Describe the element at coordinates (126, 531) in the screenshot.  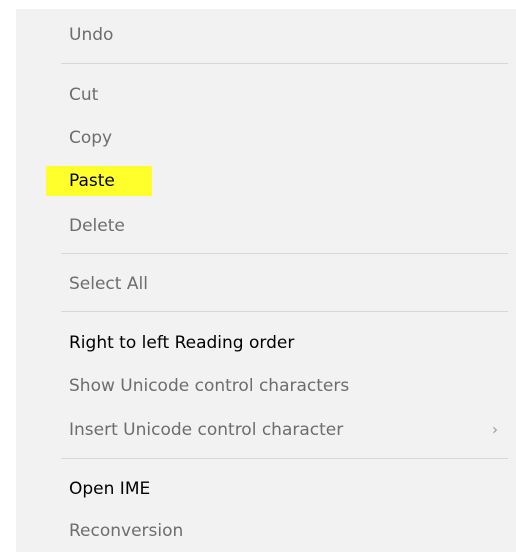
I see `menu-item-label: Reconversion` at that location.